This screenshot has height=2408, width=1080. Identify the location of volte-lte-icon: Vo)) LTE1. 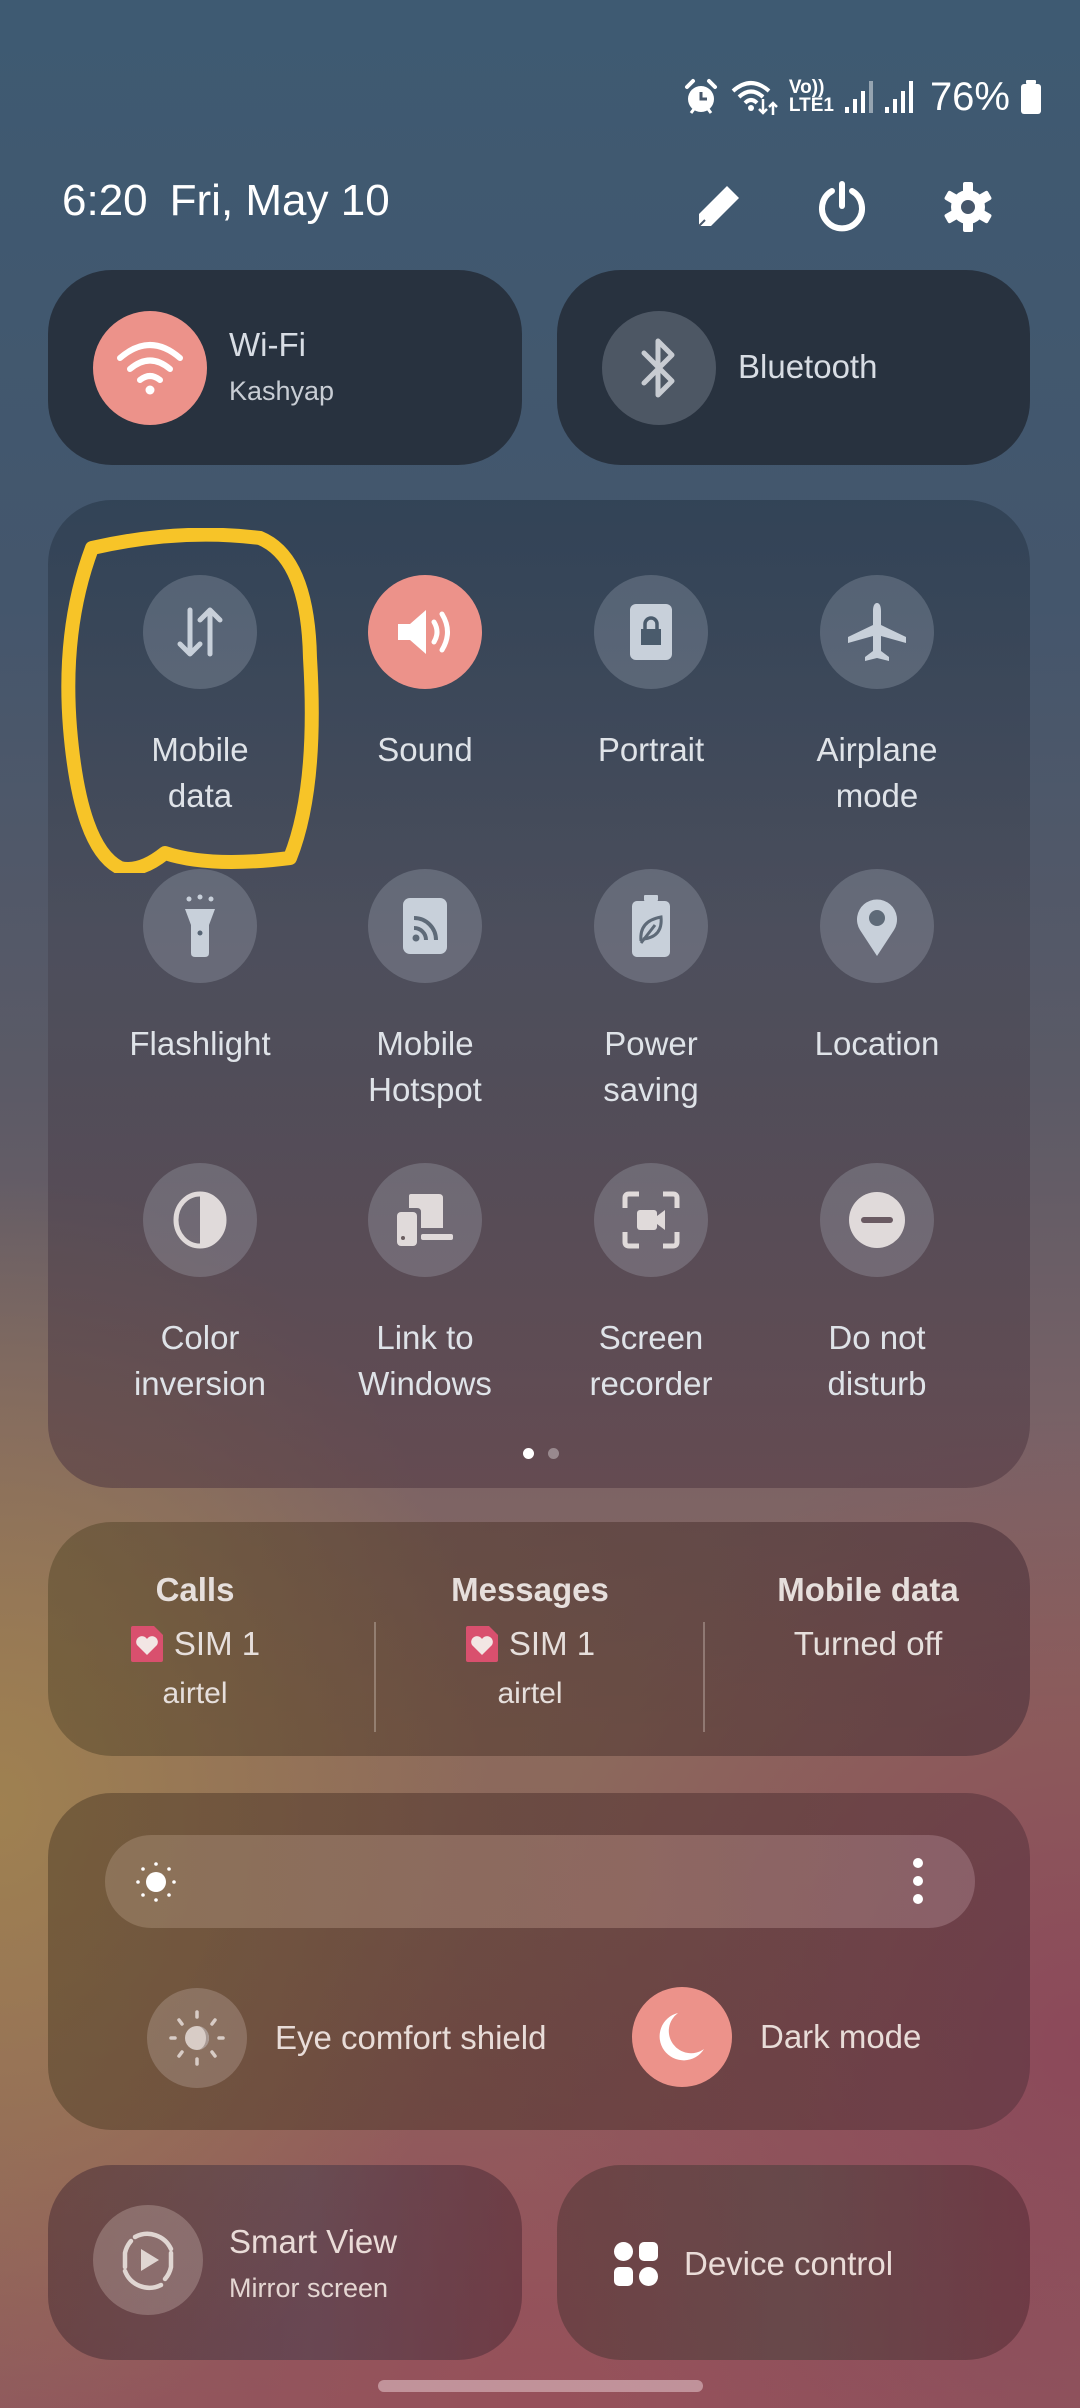
(811, 96).